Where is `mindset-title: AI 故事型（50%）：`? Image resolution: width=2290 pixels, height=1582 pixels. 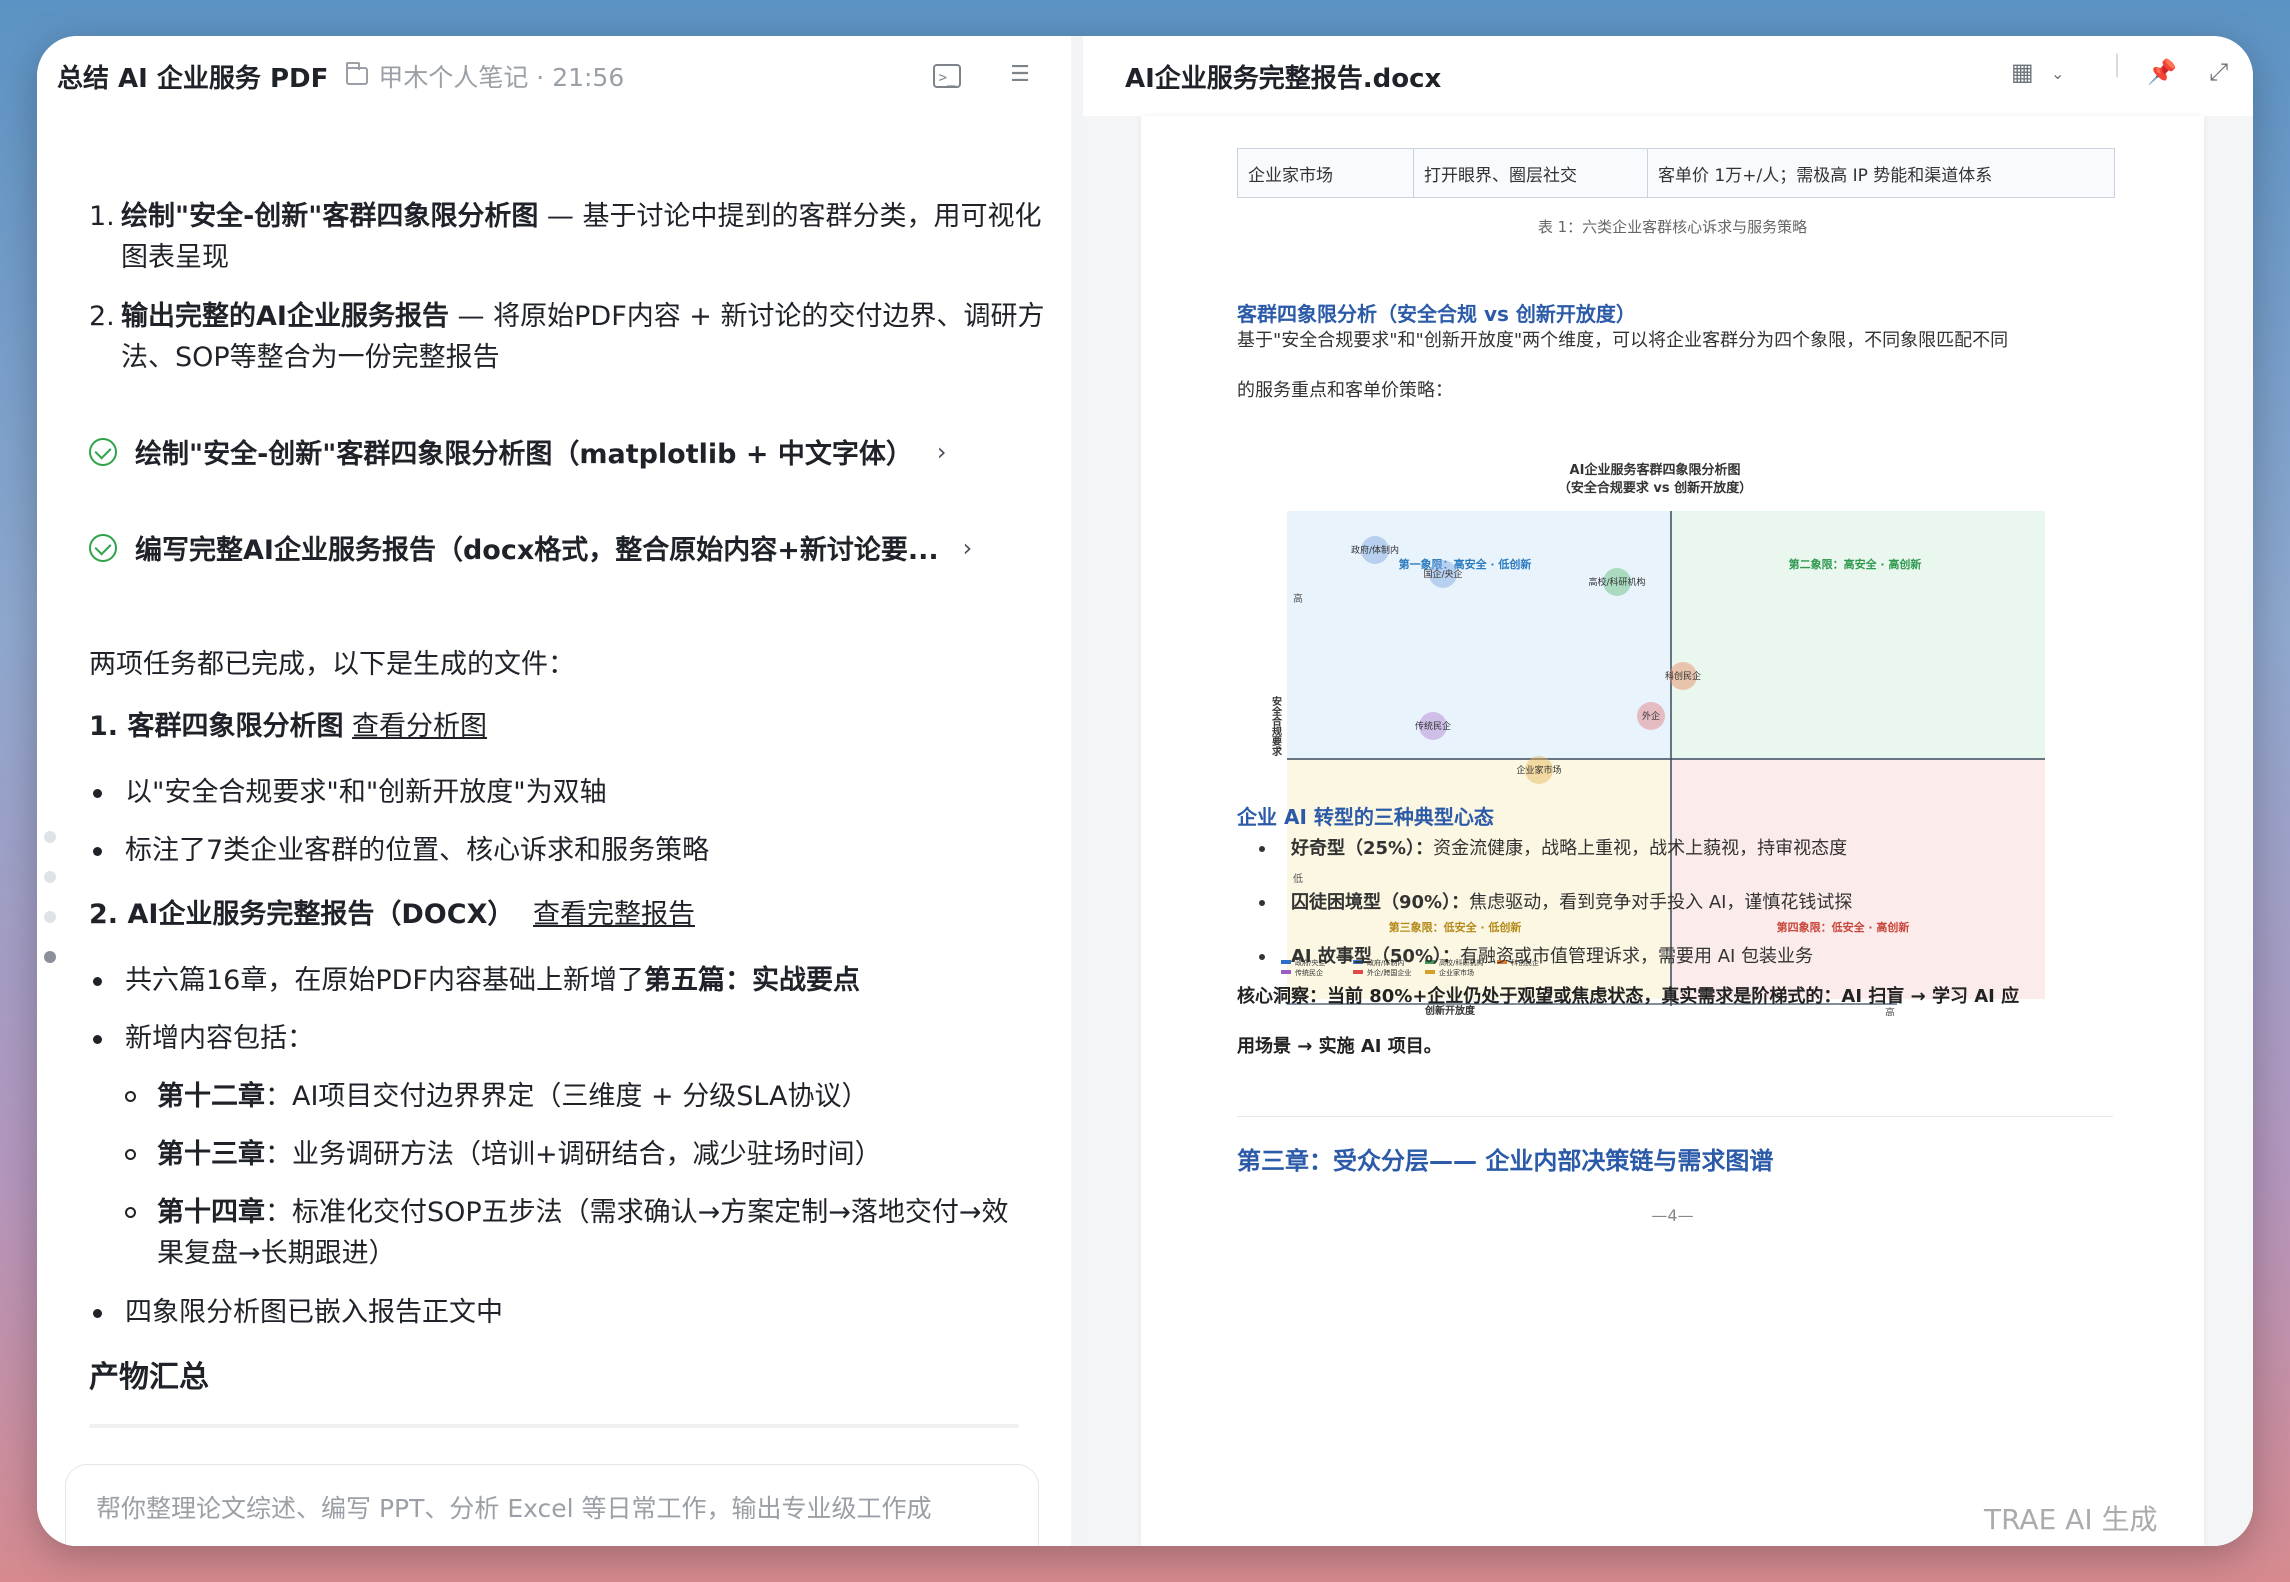
mindset-title: AI 故事型（50%）： is located at coordinates (1375, 956).